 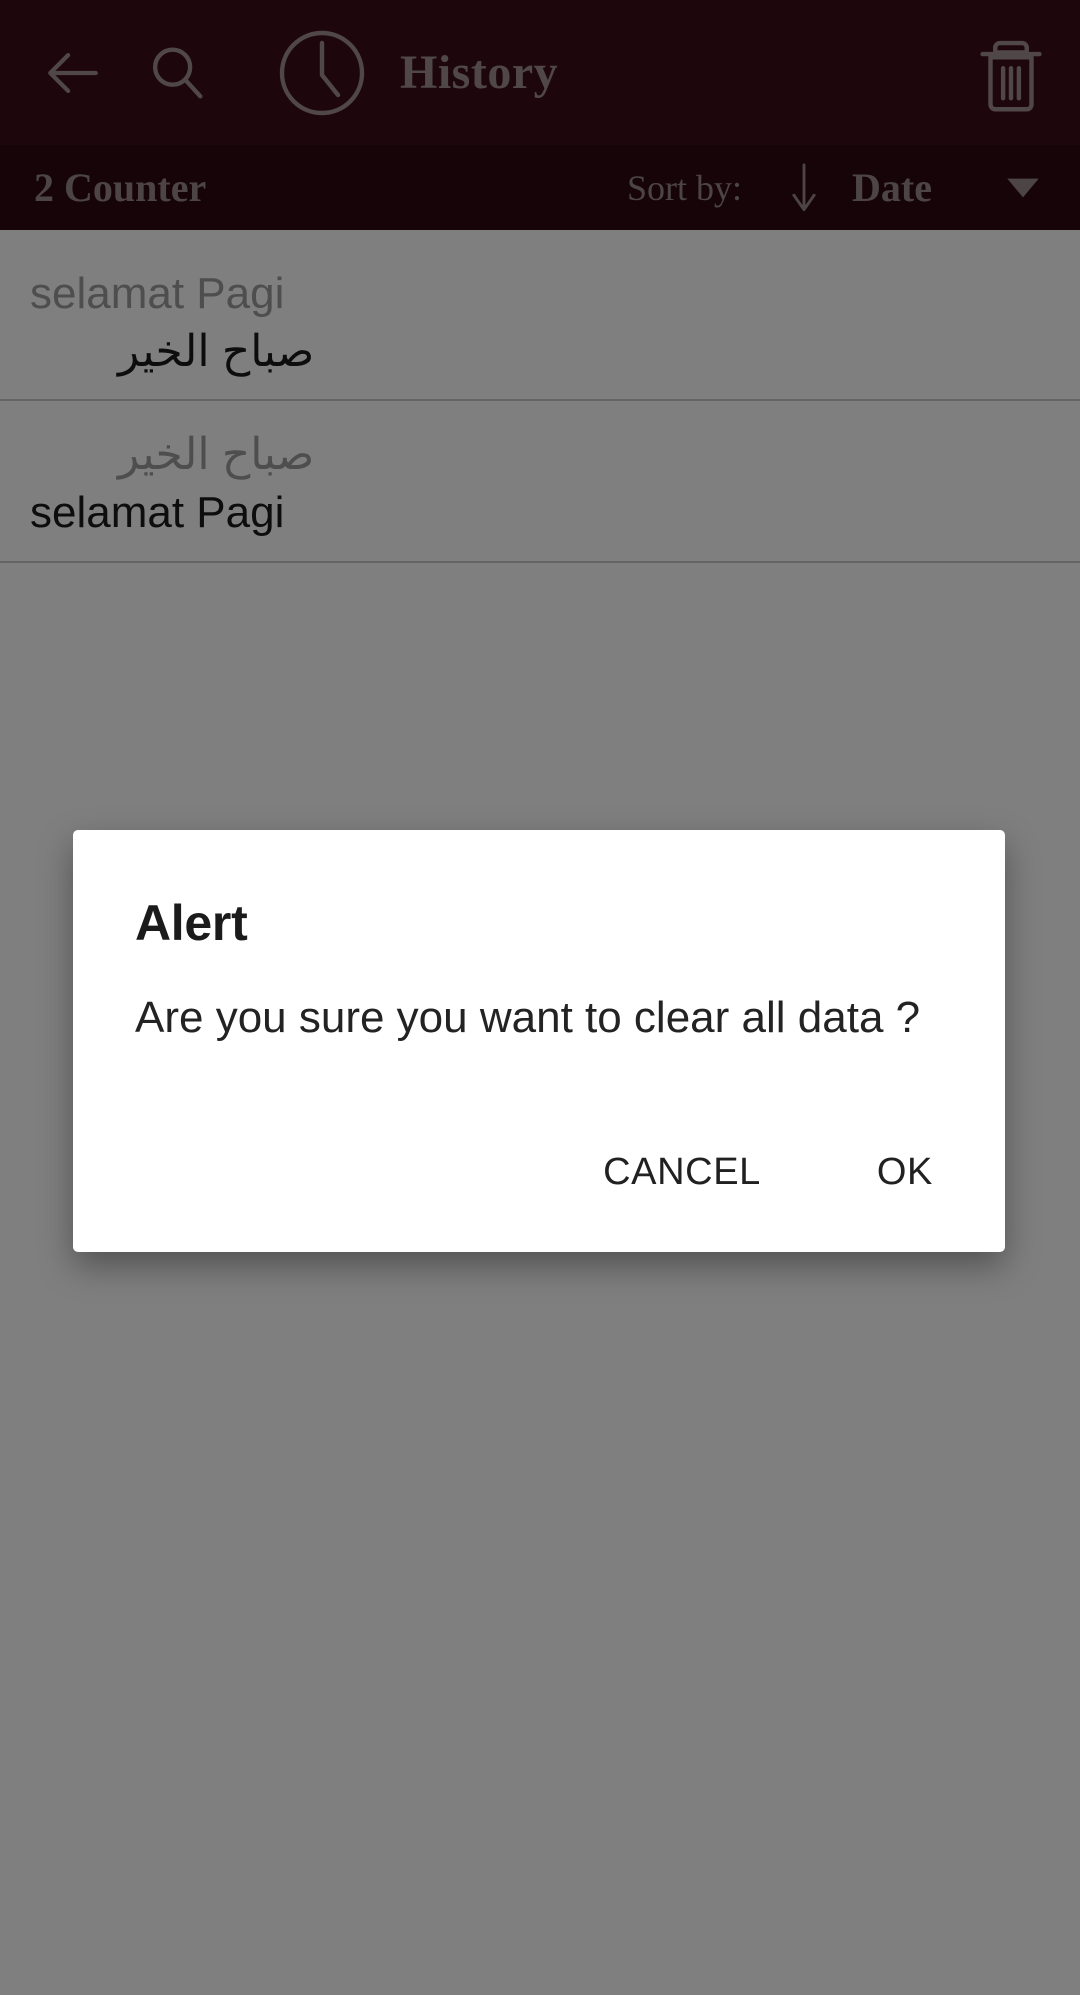 What do you see at coordinates (216, 351) in the screenshot?
I see `list-item-target-text: صباح الخير` at bounding box center [216, 351].